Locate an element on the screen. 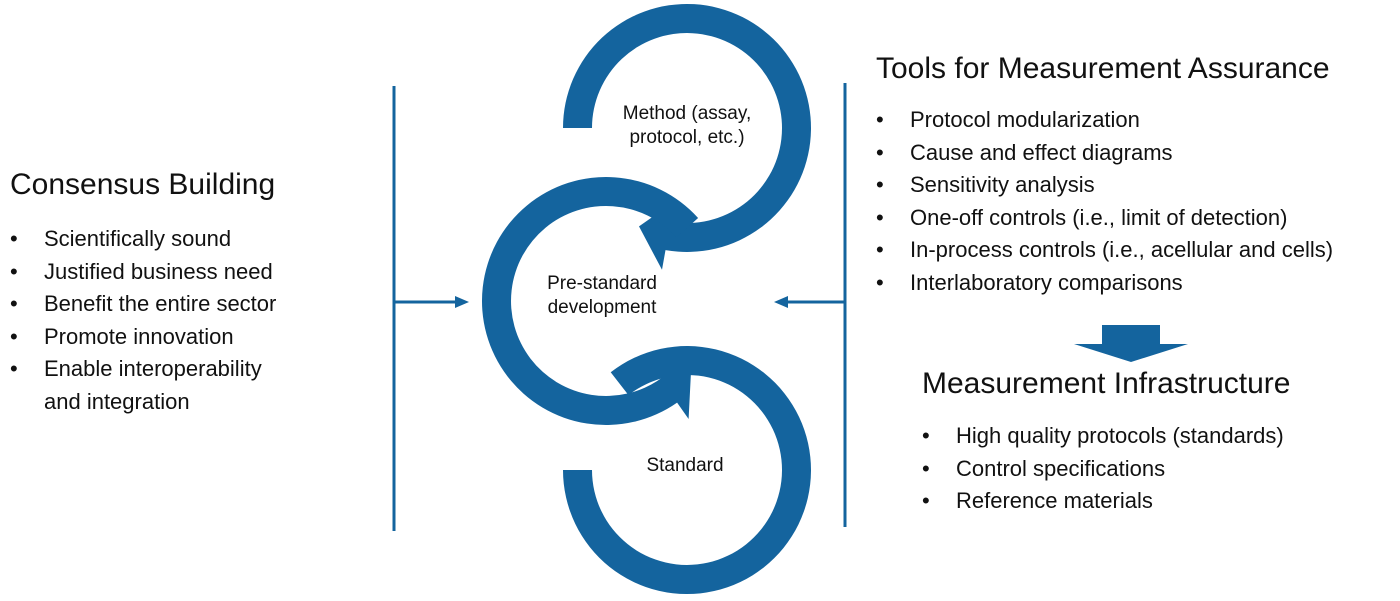 Image resolution: width=1400 pixels, height=601 pixels. list-item: Control specifications is located at coordinates (1103, 469).